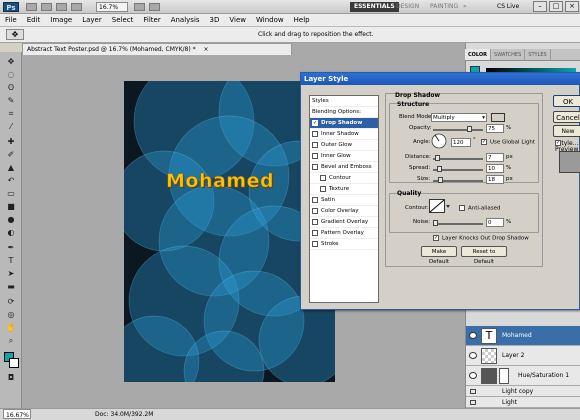 This screenshot has height=420, width=580. Describe the element at coordinates (11, 113) in the screenshot. I see `crop-tool-icon: ⌗` at that location.